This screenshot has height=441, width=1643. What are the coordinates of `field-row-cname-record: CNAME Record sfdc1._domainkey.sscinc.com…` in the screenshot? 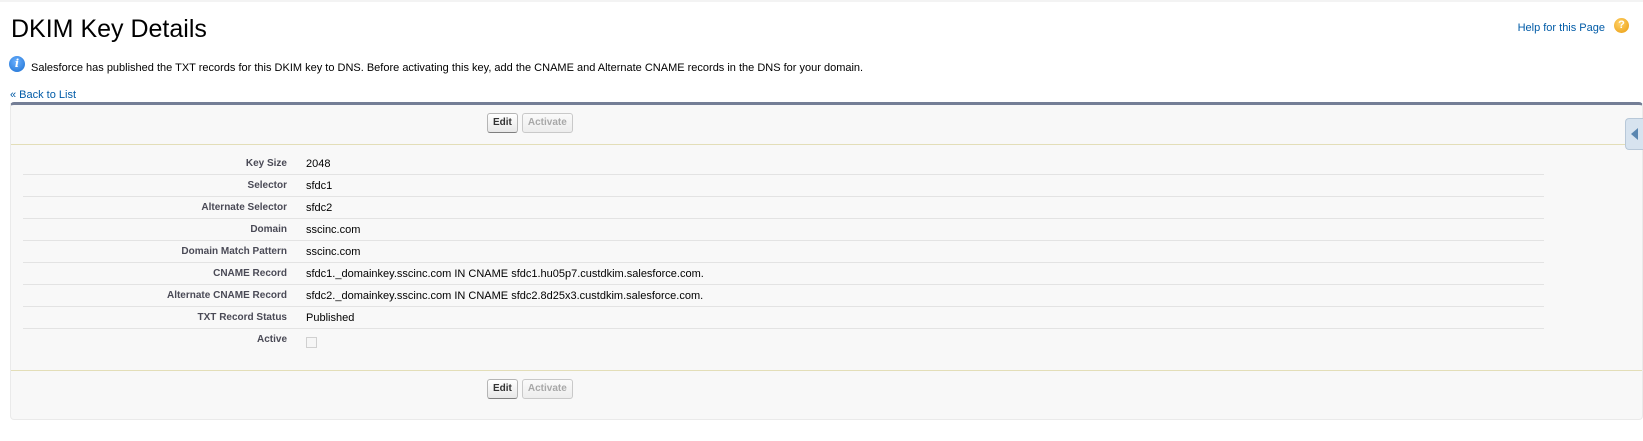 It's located at (783, 274).